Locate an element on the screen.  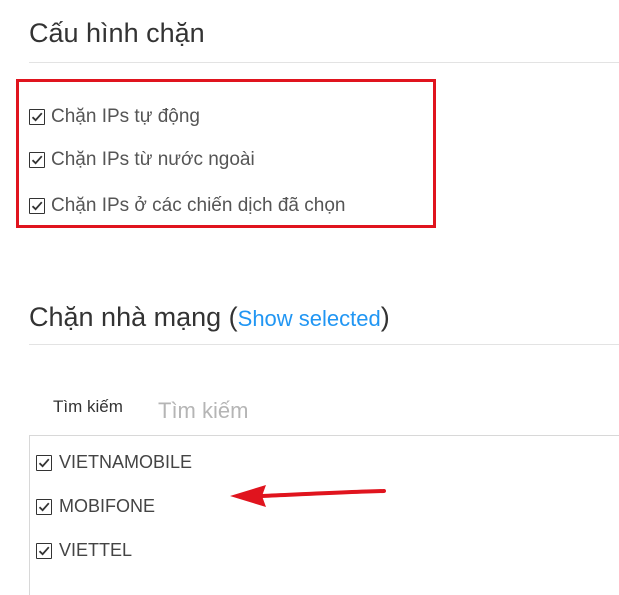
red-arrow-annotation-icon is located at coordinates (308, 496).